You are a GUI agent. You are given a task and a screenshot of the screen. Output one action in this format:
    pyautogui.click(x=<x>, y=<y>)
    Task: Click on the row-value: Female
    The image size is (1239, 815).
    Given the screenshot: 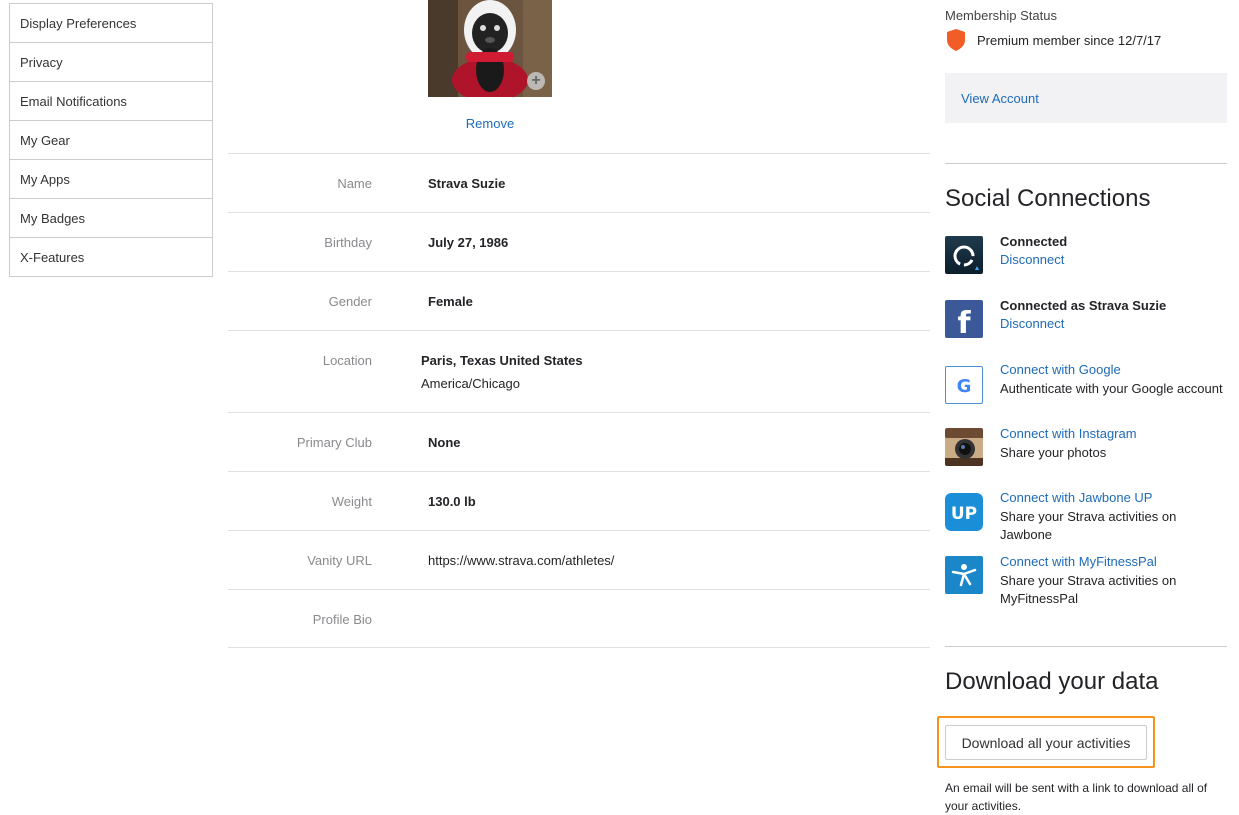 What is the action you would take?
    pyautogui.click(x=450, y=301)
    